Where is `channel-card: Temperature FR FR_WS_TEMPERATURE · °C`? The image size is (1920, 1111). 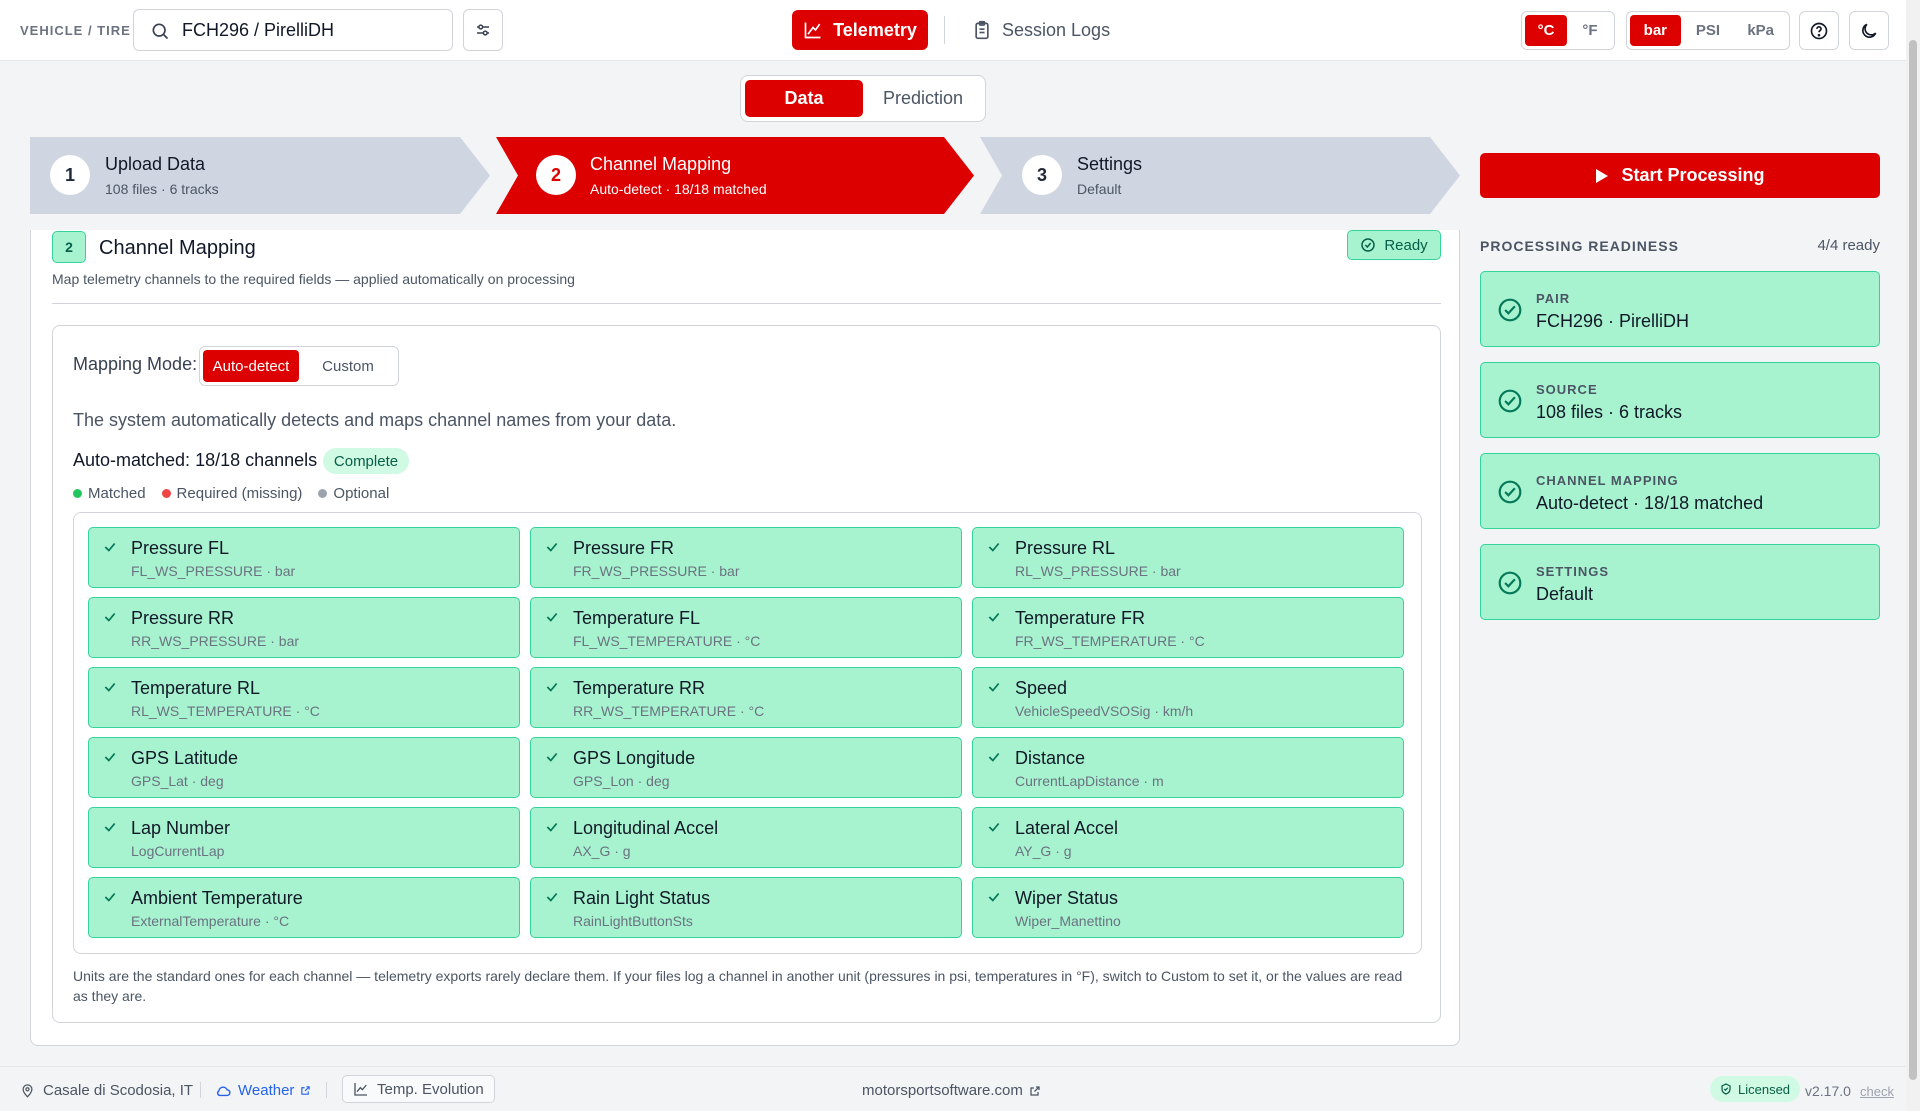 channel-card: Temperature FR FR_WS_TEMPERATURE · °C is located at coordinates (1188, 627).